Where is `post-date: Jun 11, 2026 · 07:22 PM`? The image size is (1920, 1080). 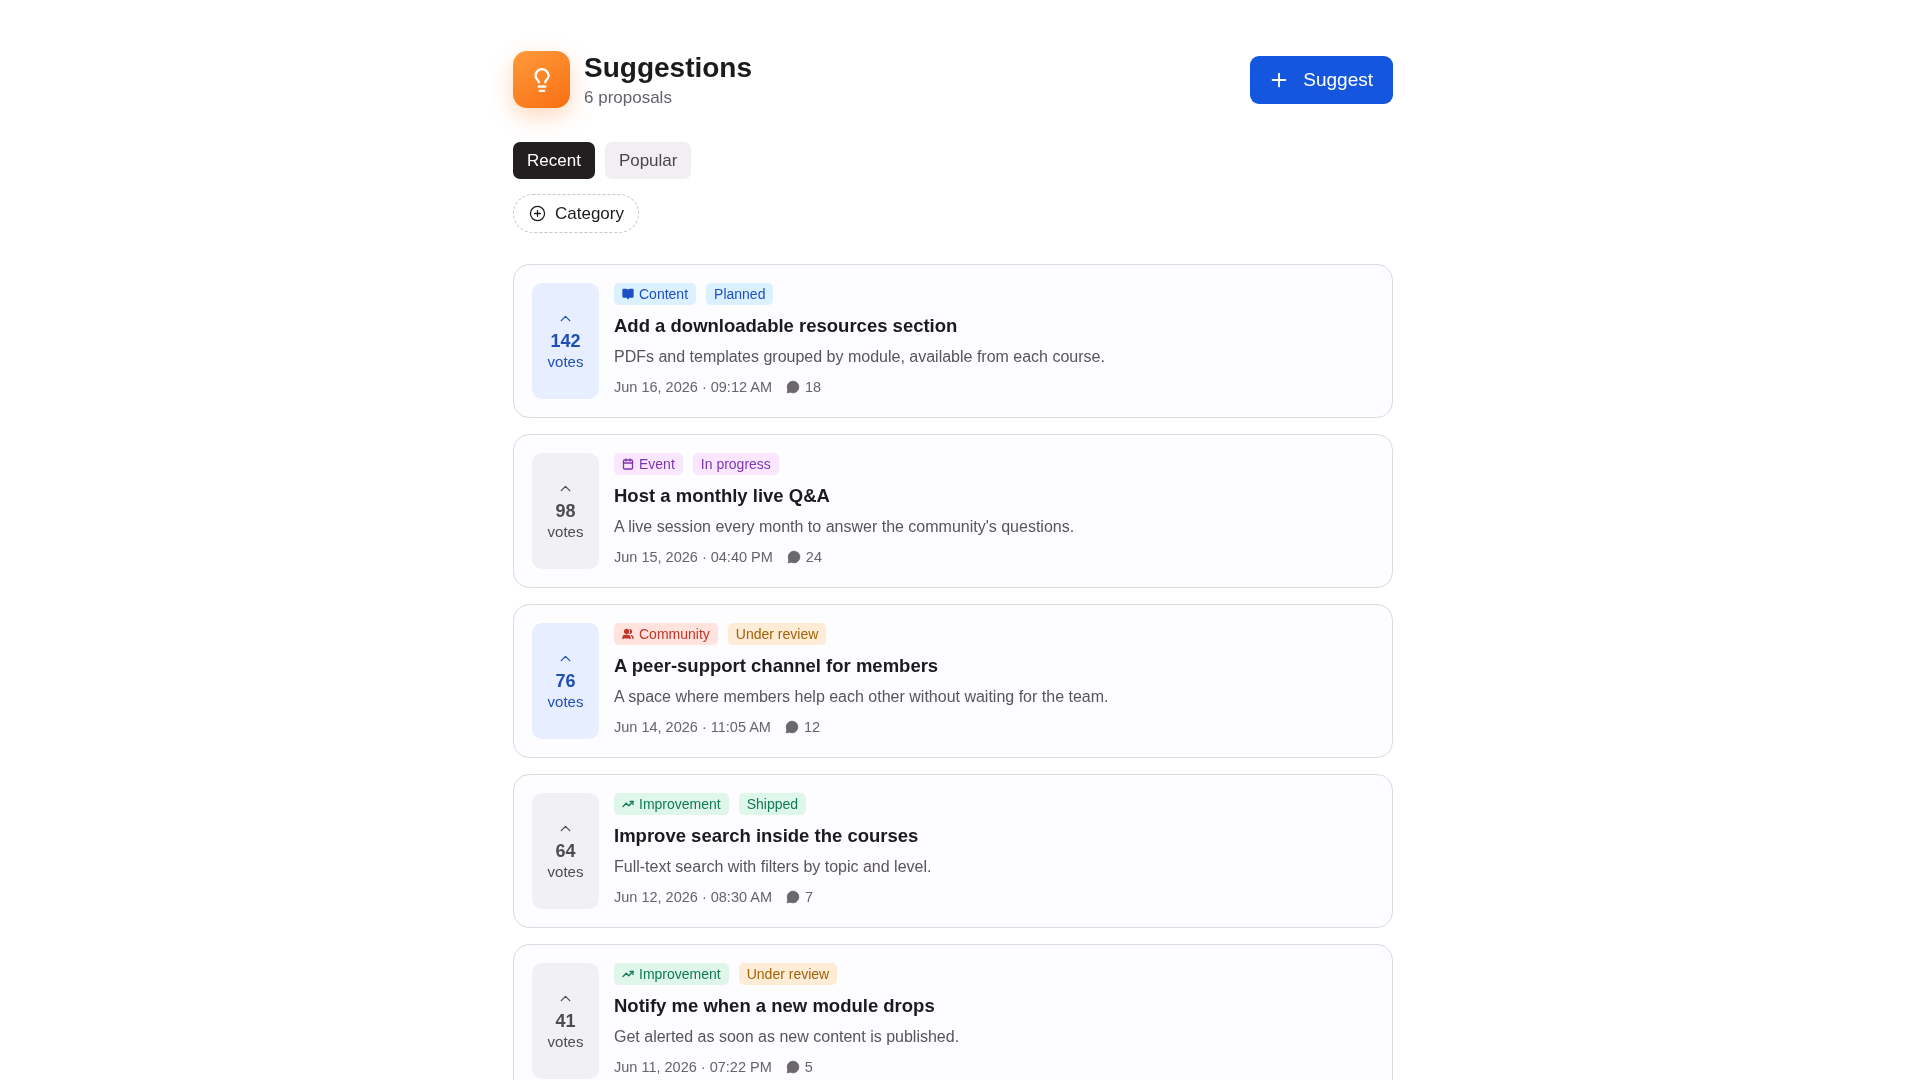
post-date: Jun 11, 2026 · 07:22 PM is located at coordinates (693, 1067).